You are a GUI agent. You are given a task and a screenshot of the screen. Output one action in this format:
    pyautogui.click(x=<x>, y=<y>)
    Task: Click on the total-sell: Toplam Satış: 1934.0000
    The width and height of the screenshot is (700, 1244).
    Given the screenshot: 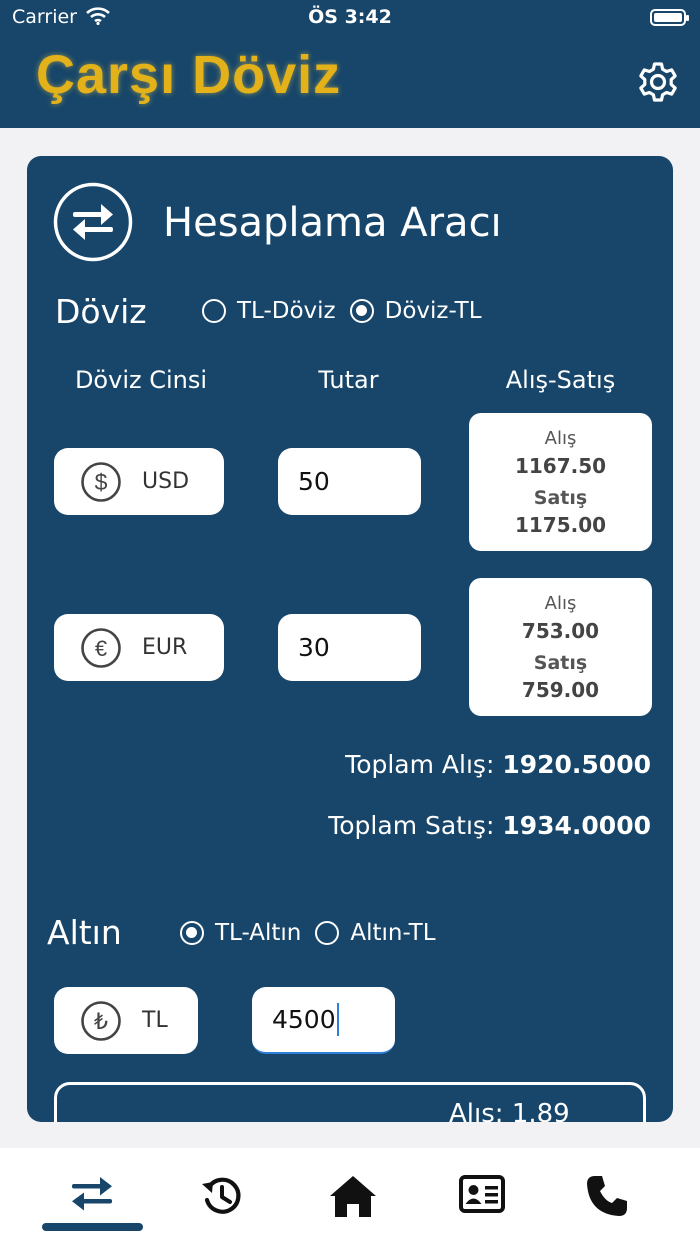 What is the action you would take?
    pyautogui.click(x=489, y=825)
    